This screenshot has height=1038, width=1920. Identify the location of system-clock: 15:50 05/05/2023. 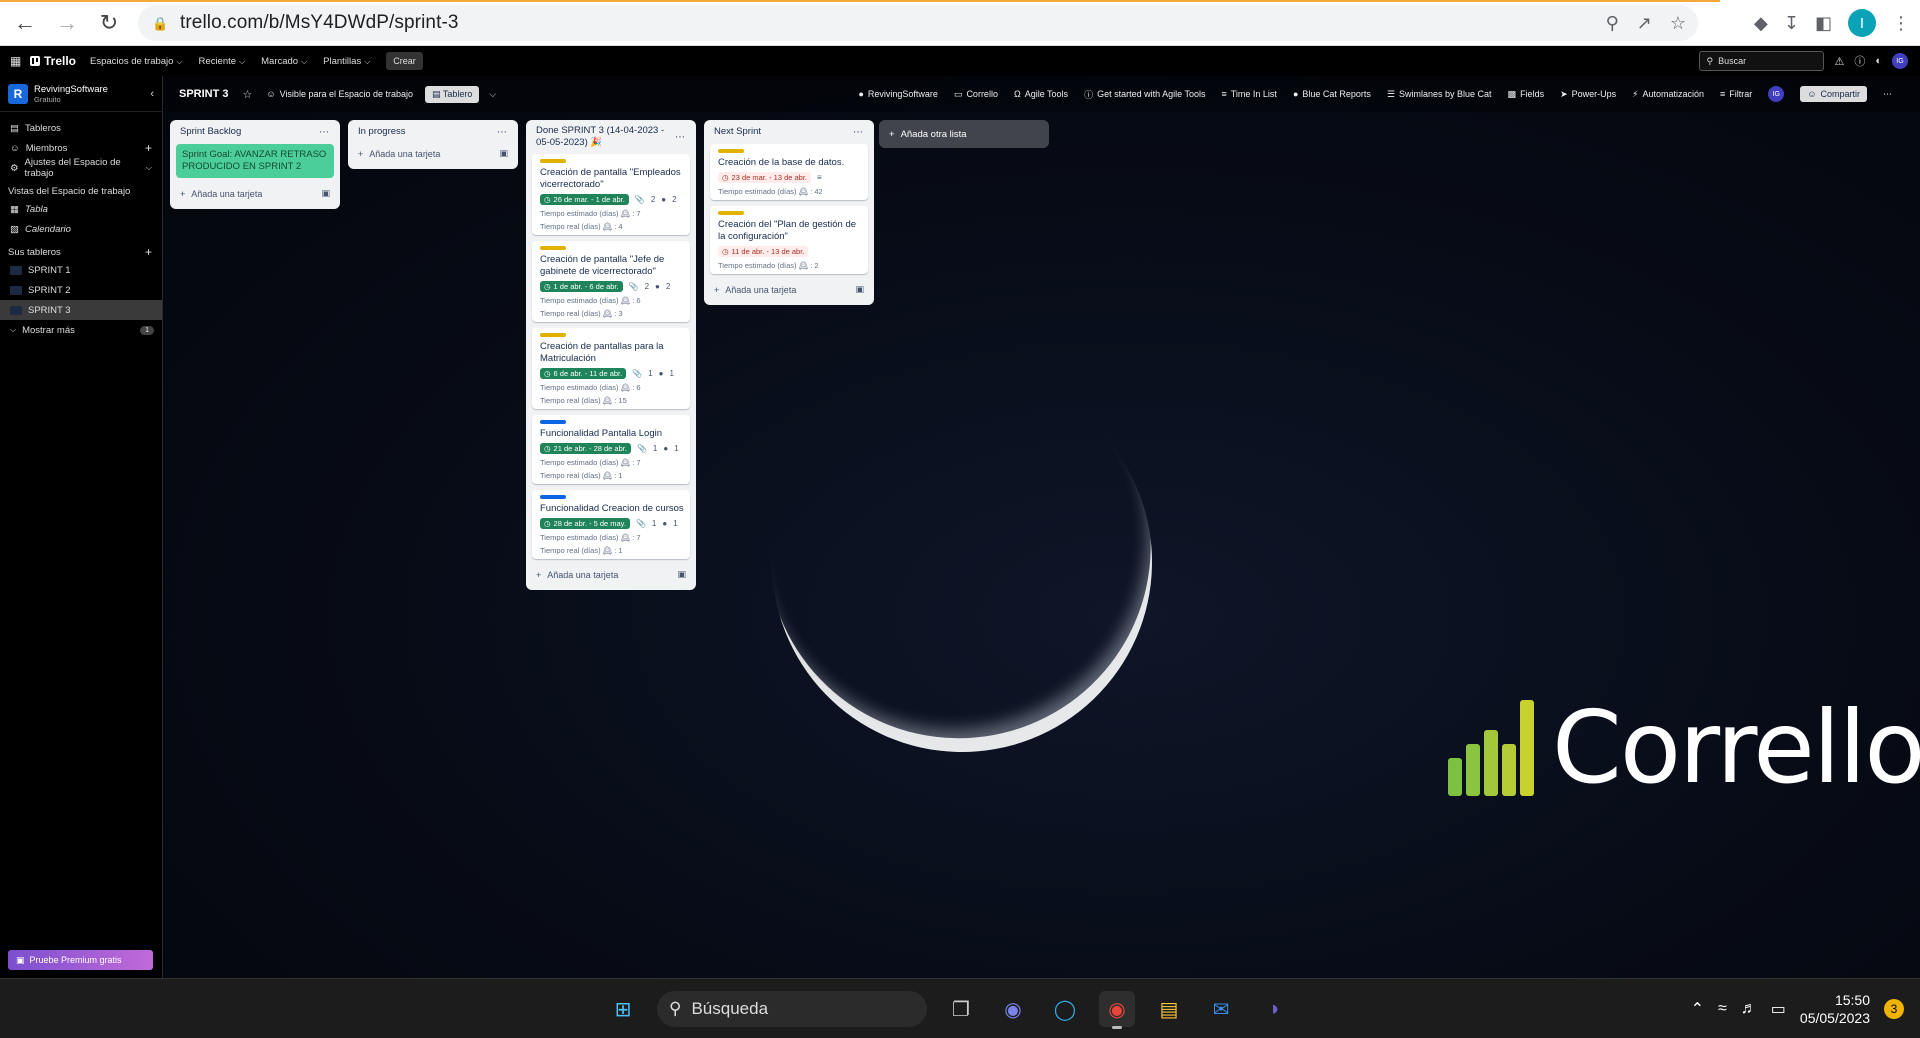
(1835, 1009).